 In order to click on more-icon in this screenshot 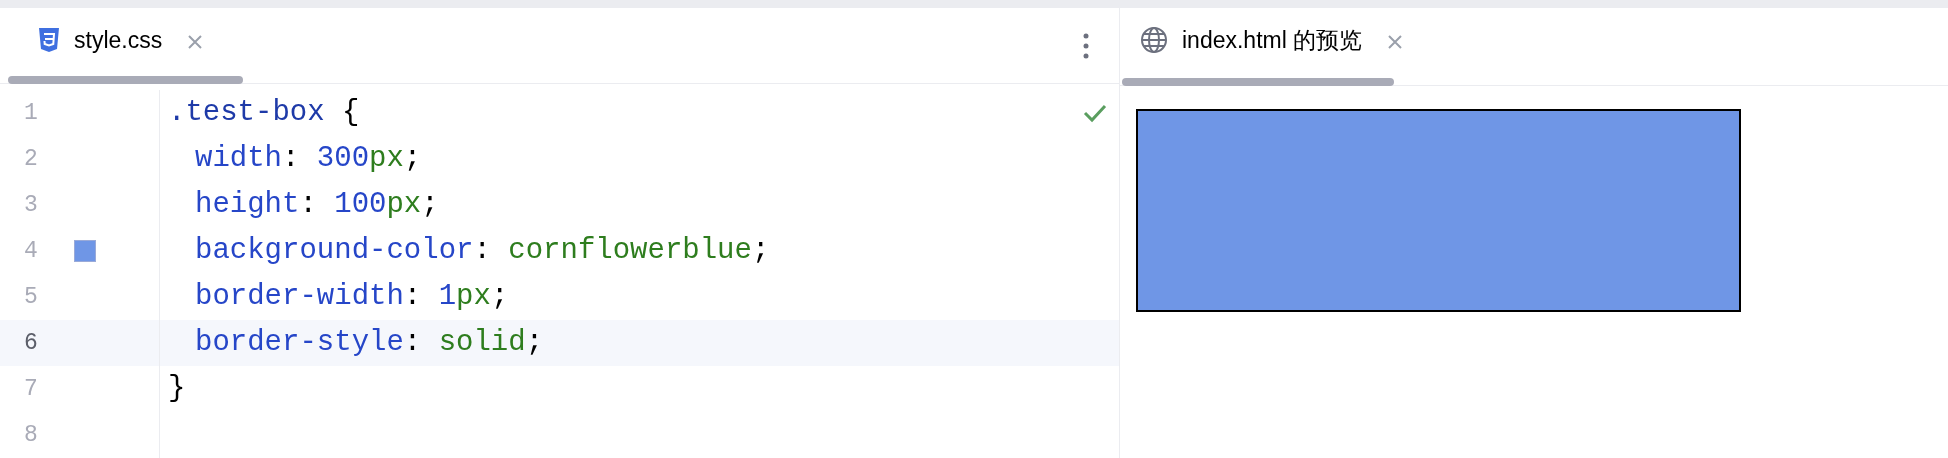, I will do `click(1086, 45)`.